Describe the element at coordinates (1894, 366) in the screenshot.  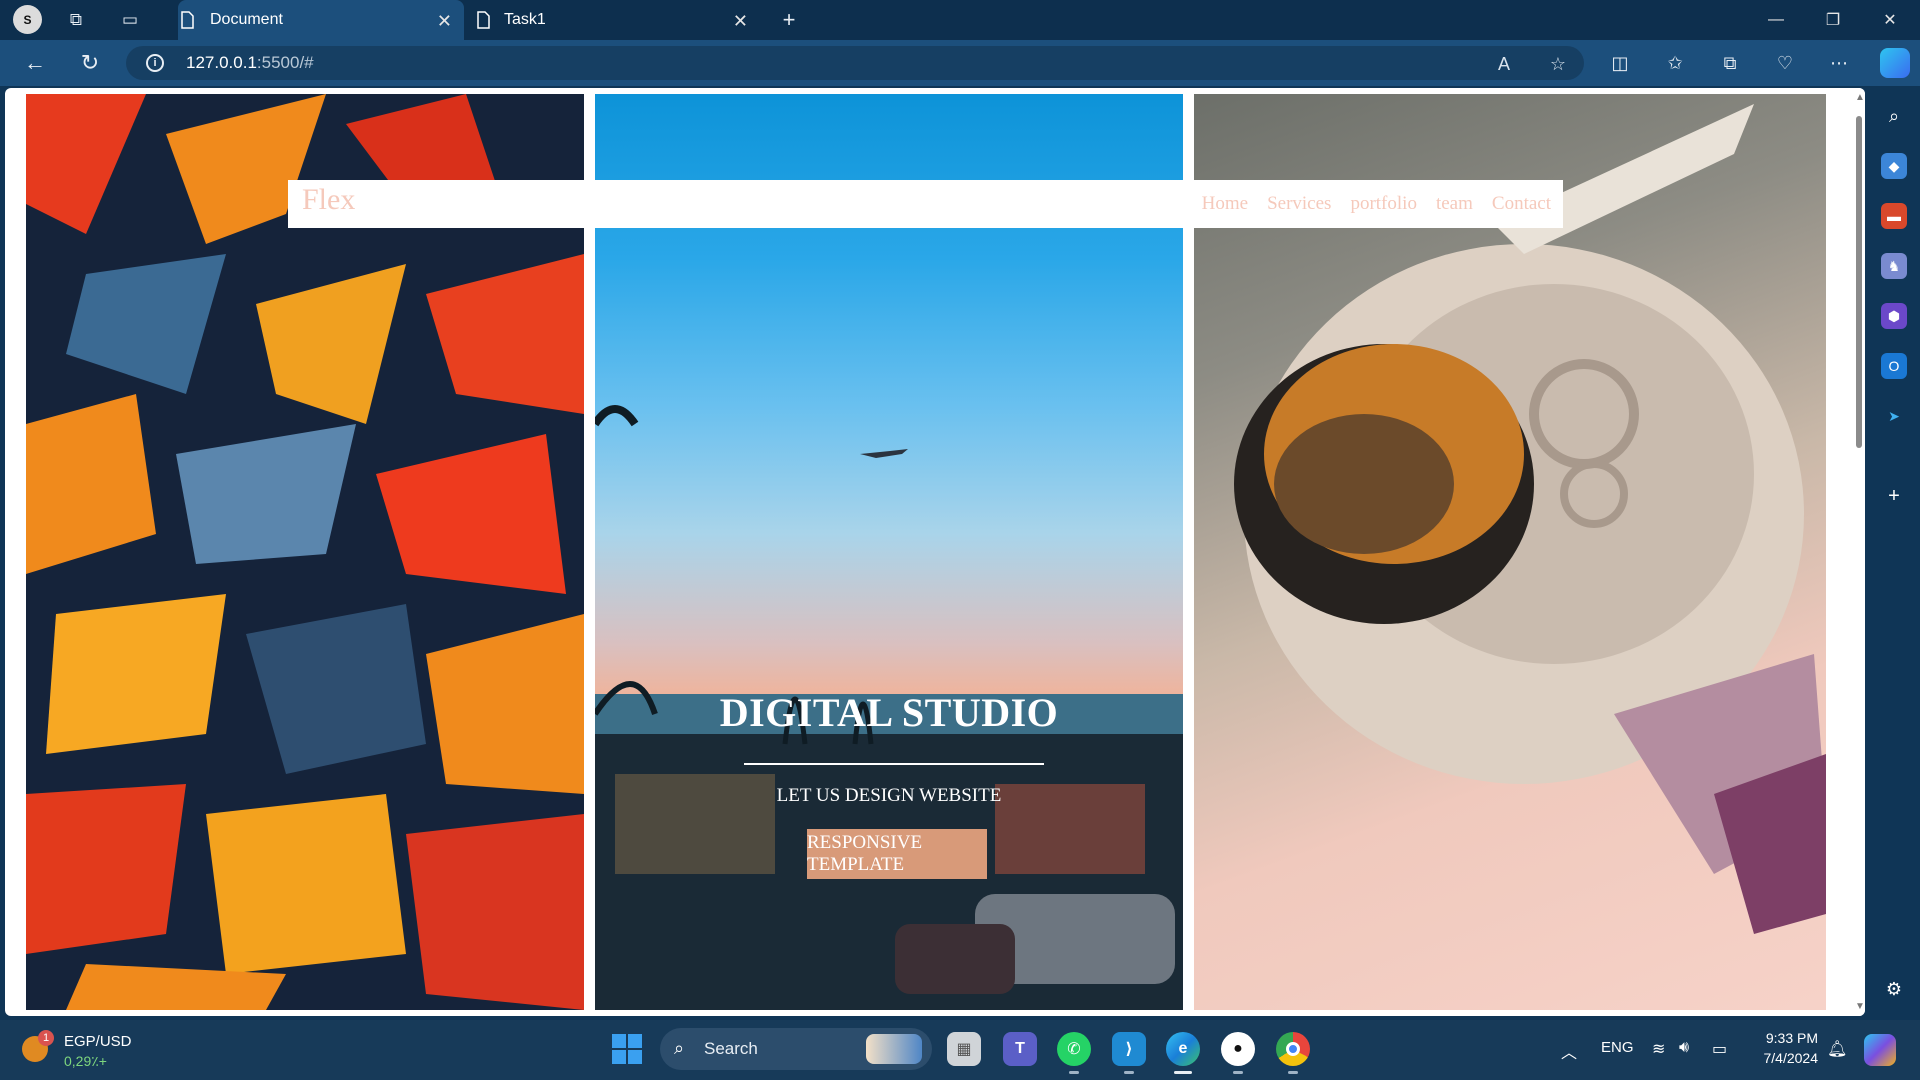
I see `outlook-icon: O` at that location.